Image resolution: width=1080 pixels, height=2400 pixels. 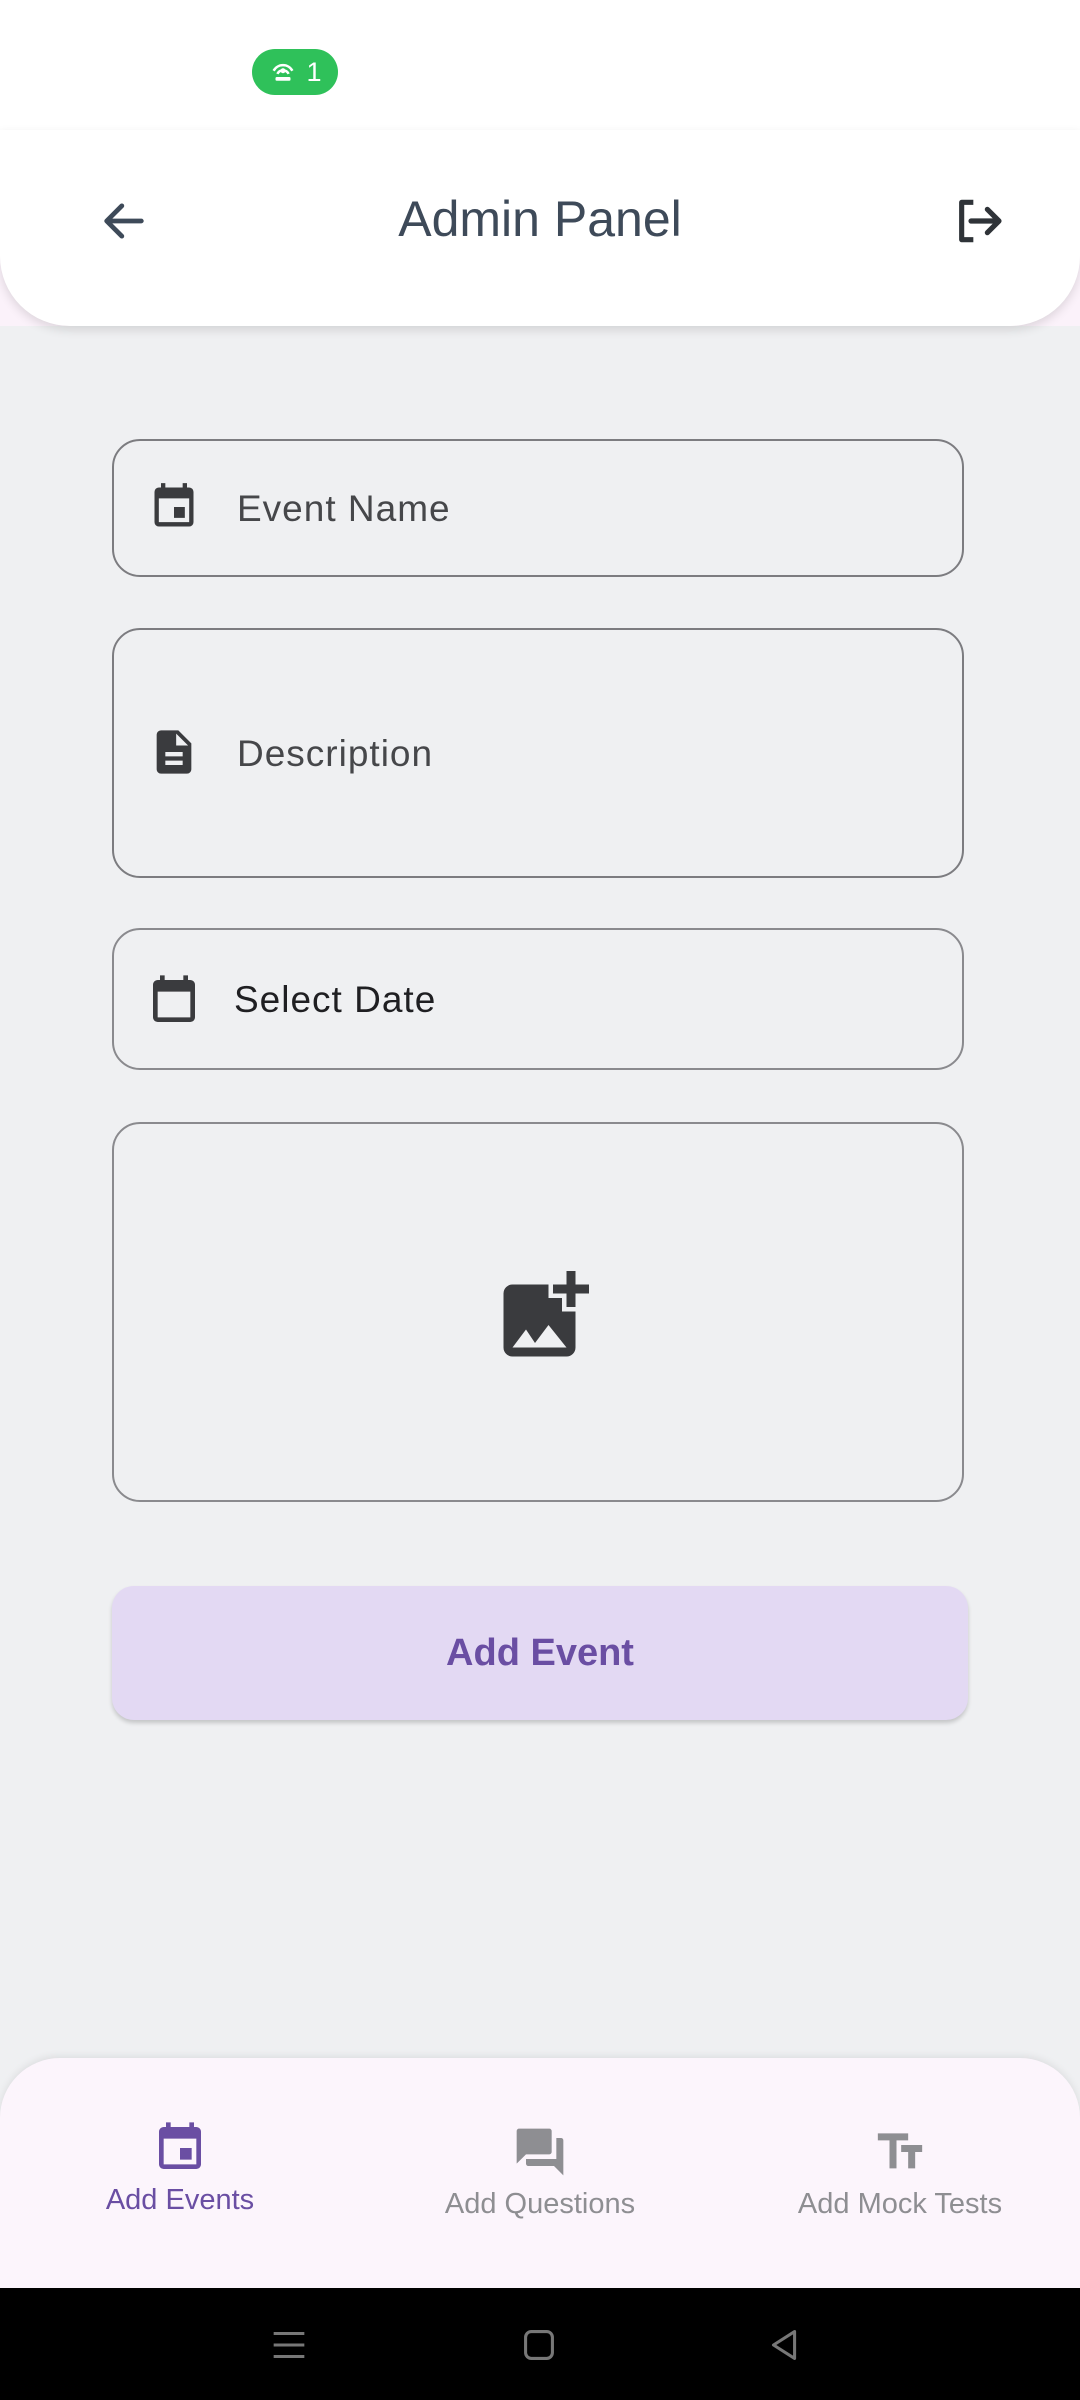 What do you see at coordinates (900, 2204) in the screenshot?
I see `nav-label-add-mock-tests: Add Mock Tests` at bounding box center [900, 2204].